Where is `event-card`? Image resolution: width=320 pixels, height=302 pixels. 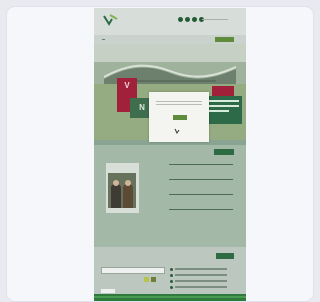
event-card is located at coordinates (122, 188).